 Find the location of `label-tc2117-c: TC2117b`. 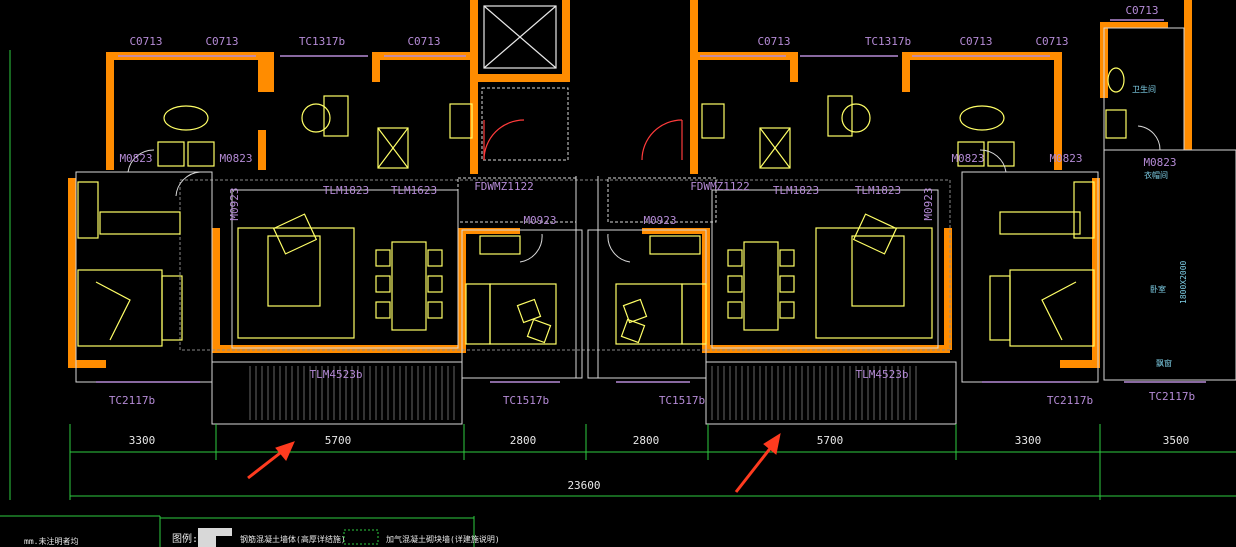

label-tc2117-c: TC2117b is located at coordinates (1172, 396).